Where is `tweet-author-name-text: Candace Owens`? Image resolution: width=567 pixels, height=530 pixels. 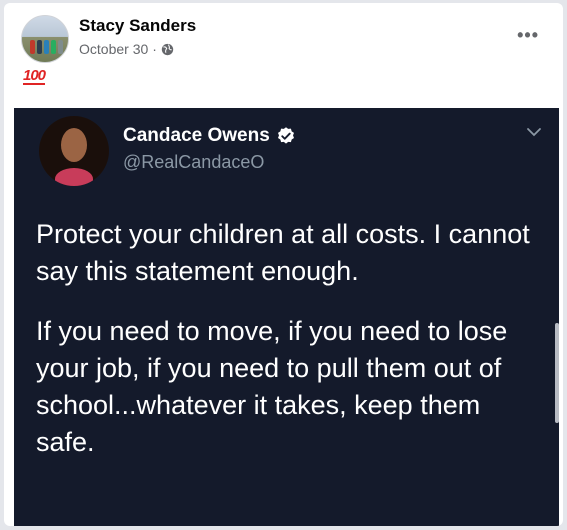
tweet-author-name-text: Candace Owens is located at coordinates (196, 135).